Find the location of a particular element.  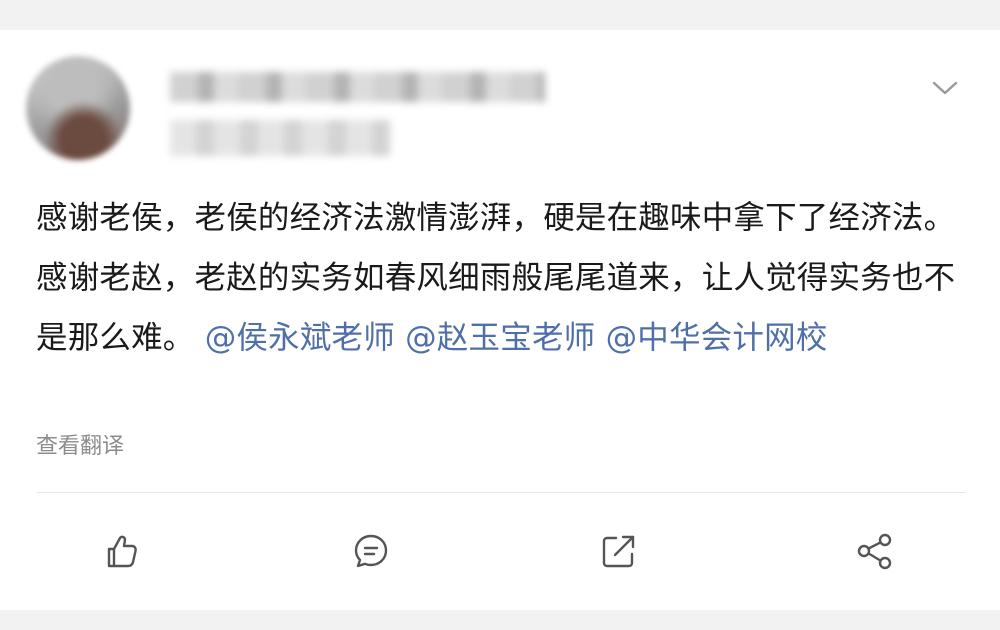

thumbs-up-icon is located at coordinates (122, 551).